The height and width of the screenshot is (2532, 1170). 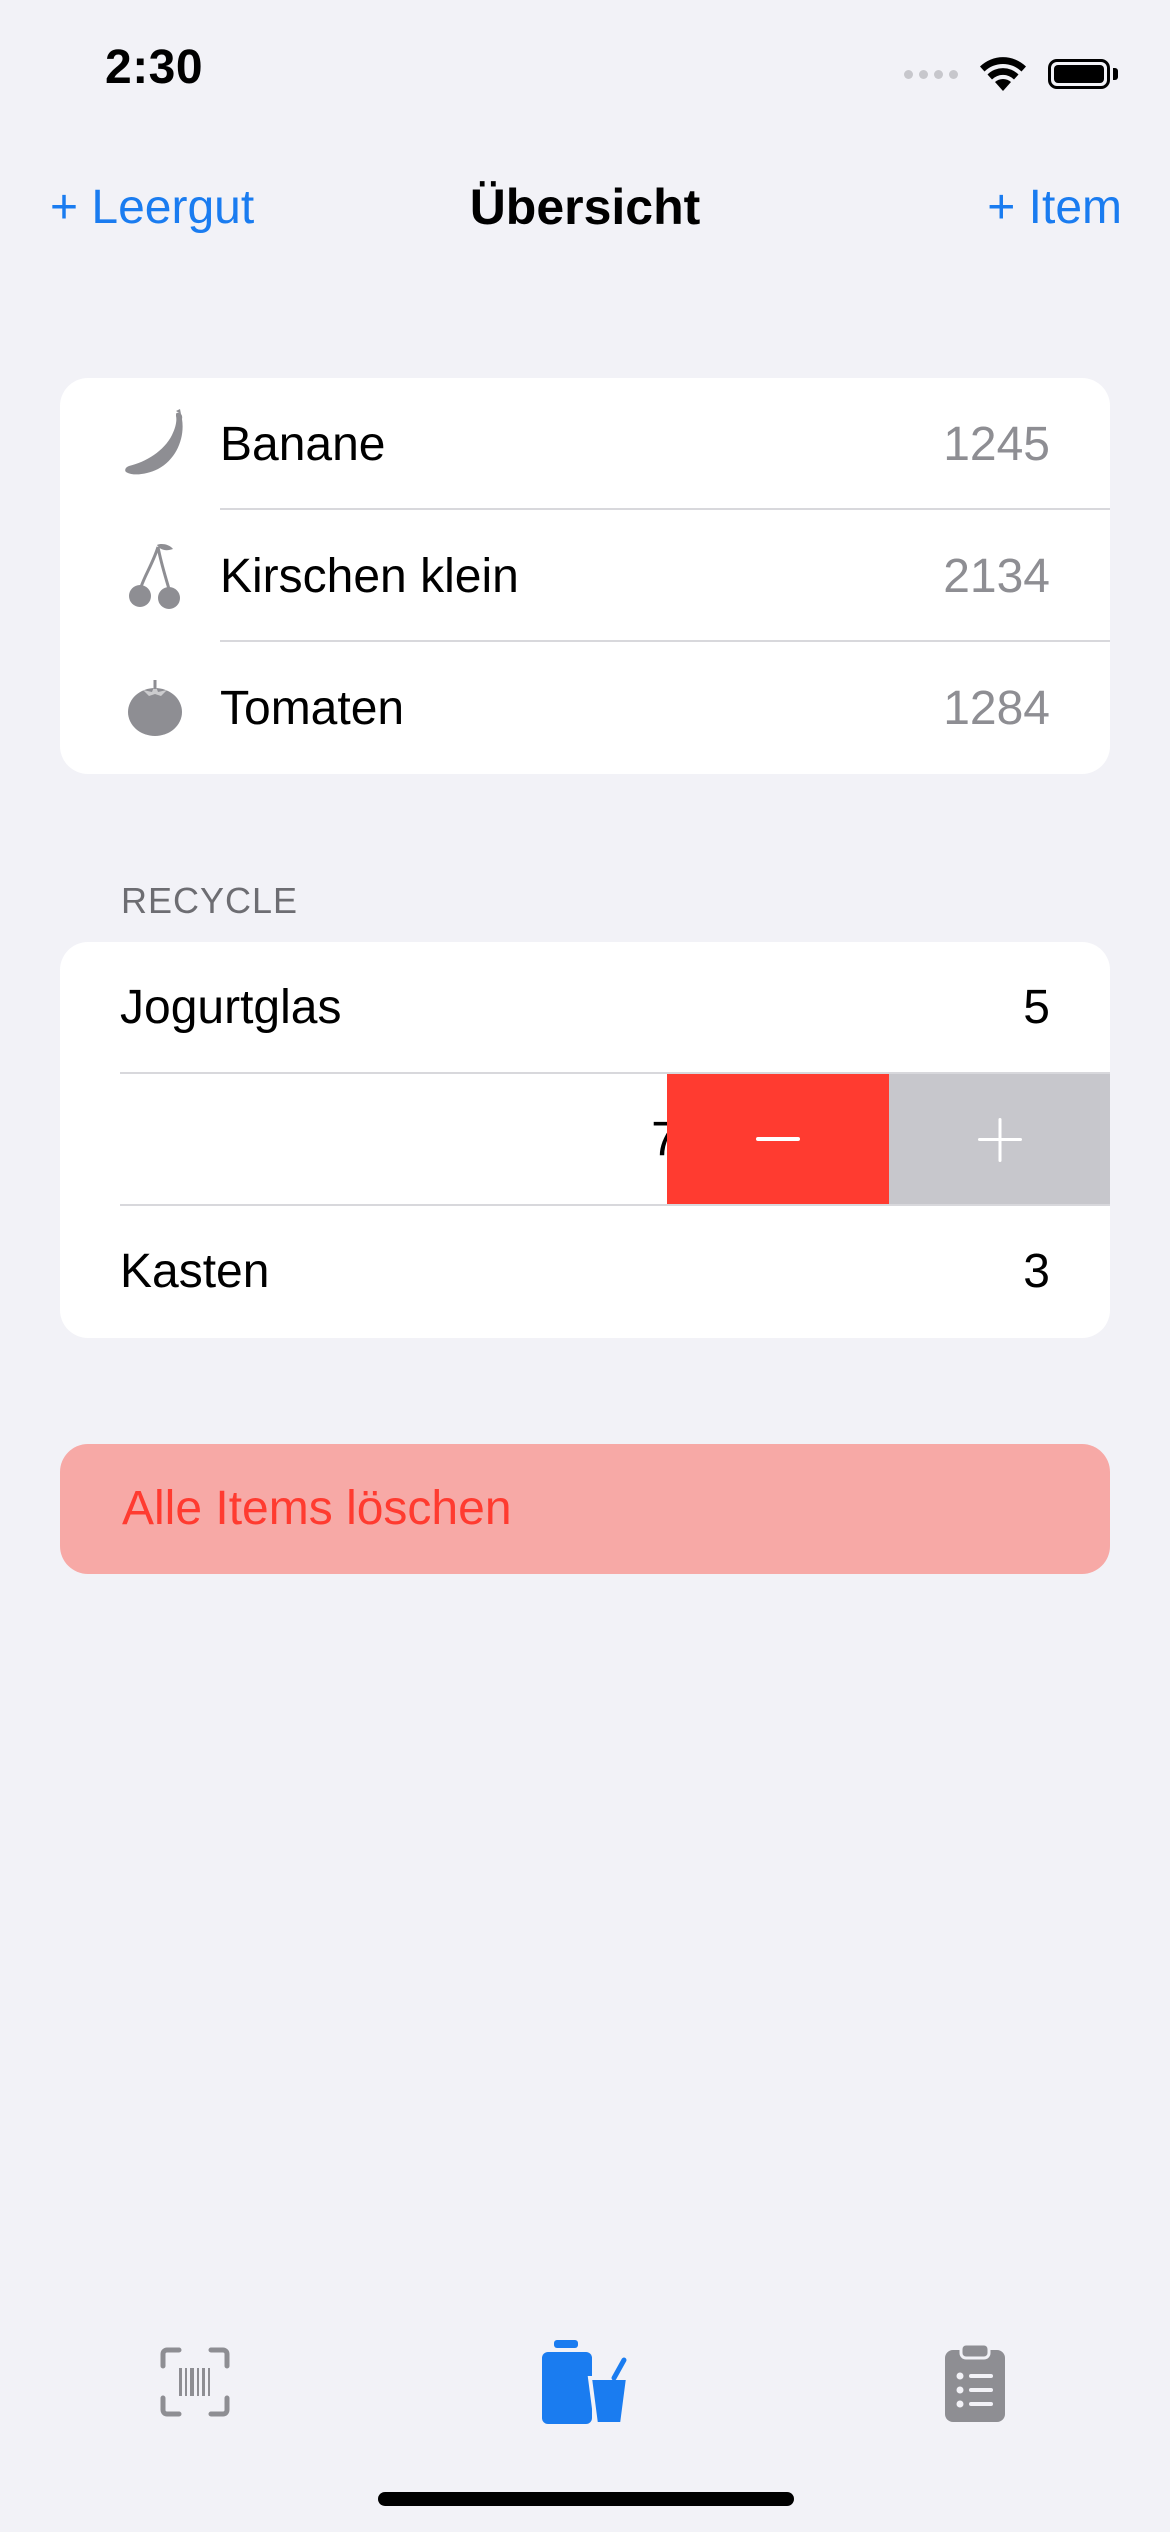 I want to click on recycle-list: Jogurtglas 5 7 Kasten 3, so click(x=585, y=1140).